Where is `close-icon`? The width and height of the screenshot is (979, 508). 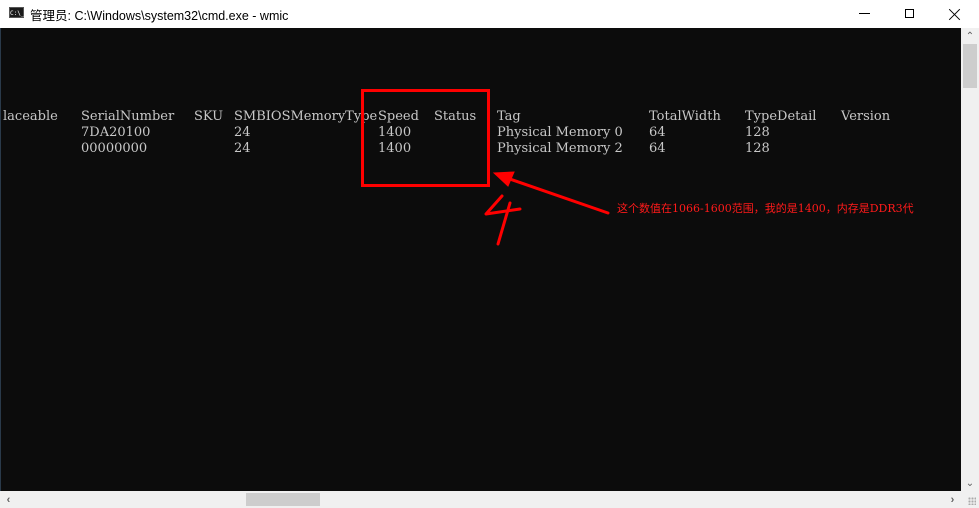 close-icon is located at coordinates (955, 14).